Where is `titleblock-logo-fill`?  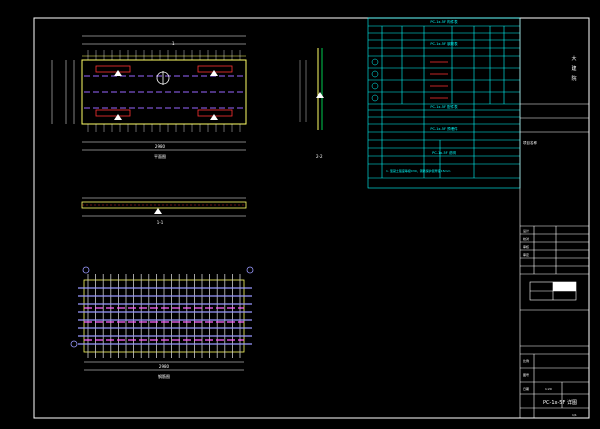 titleblock-logo-fill is located at coordinates (564, 286).